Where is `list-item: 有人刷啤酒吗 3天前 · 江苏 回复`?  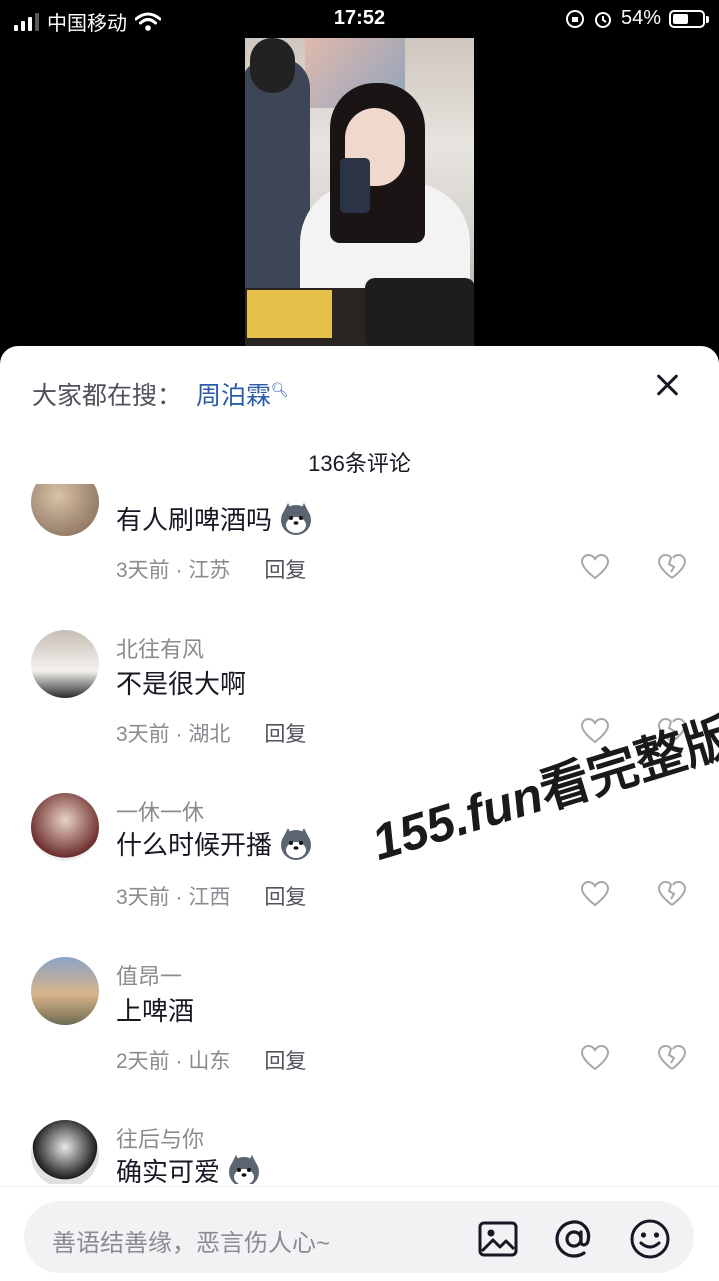 list-item: 有人刷啤酒吗 3天前 · 江苏 回复 is located at coordinates (359, 549).